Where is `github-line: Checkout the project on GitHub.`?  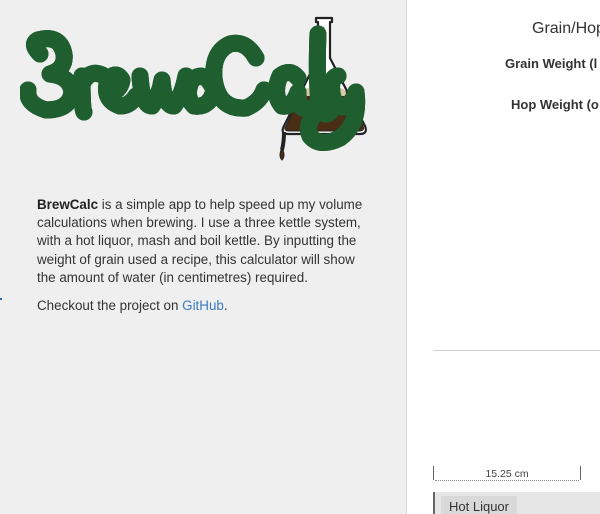 github-line: Checkout the project on GitHub. is located at coordinates (132, 306).